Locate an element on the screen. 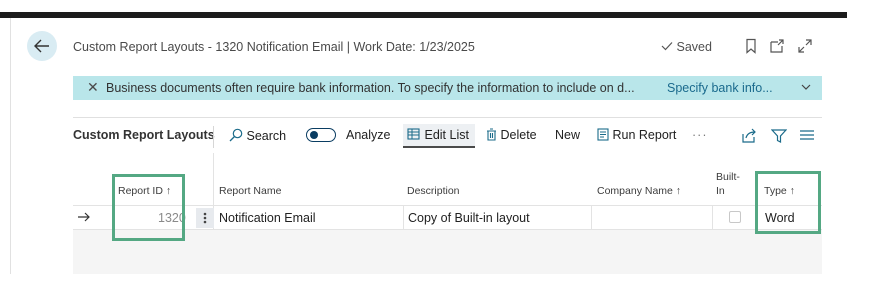  delete-icon is located at coordinates (491, 134).